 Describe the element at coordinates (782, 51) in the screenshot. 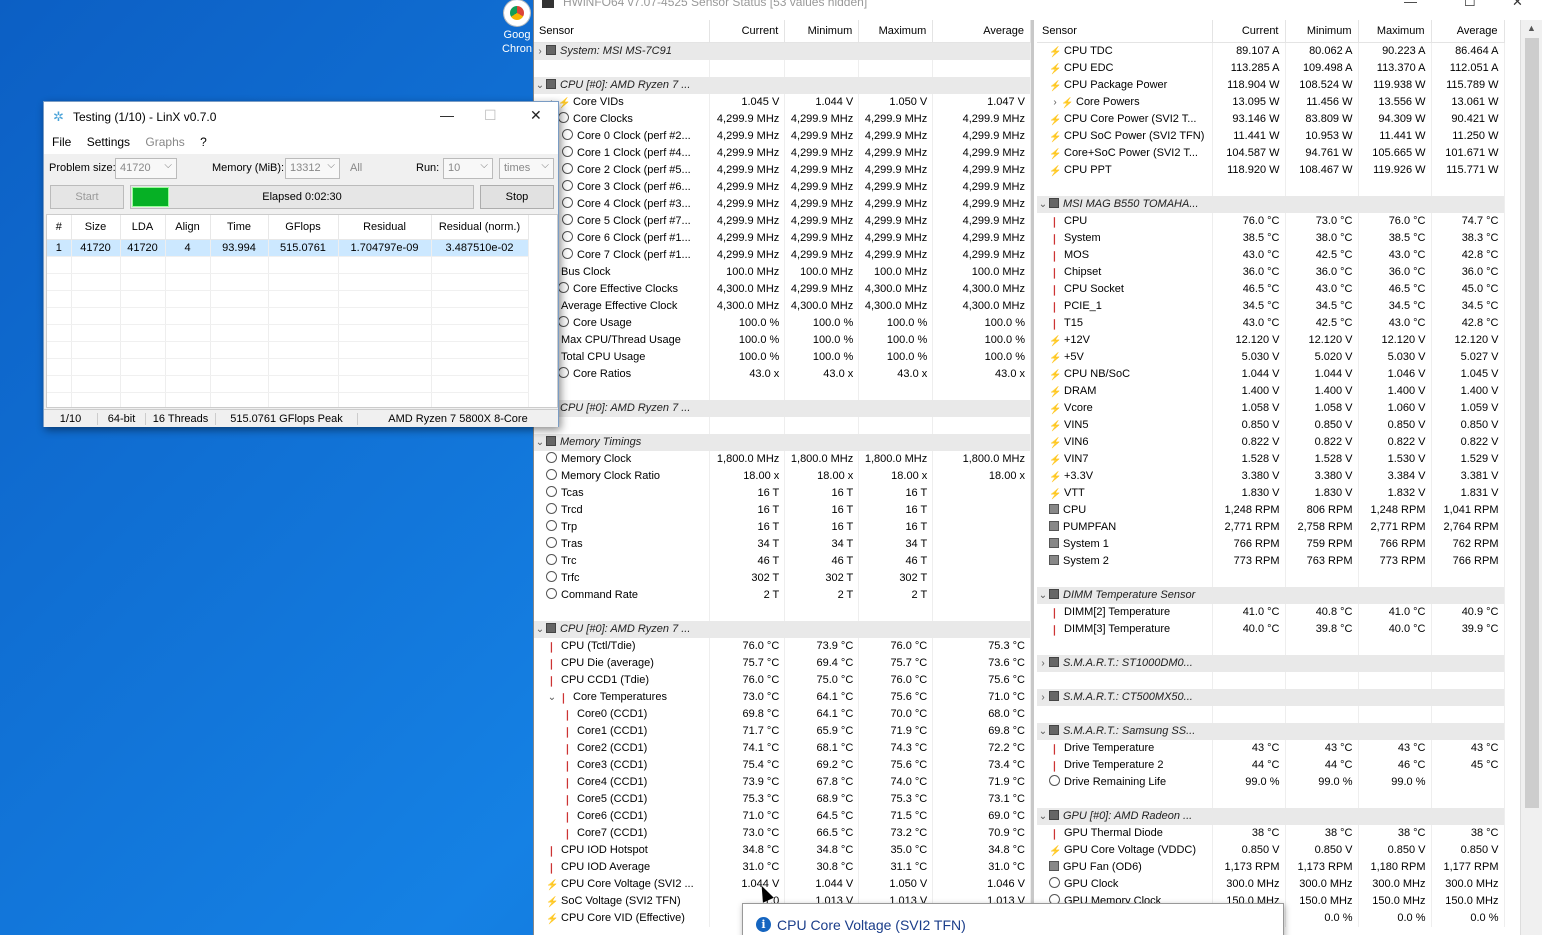

I see `sensor-group-system-msi-ms-7c91: › System: MSI MS-7C91` at that location.